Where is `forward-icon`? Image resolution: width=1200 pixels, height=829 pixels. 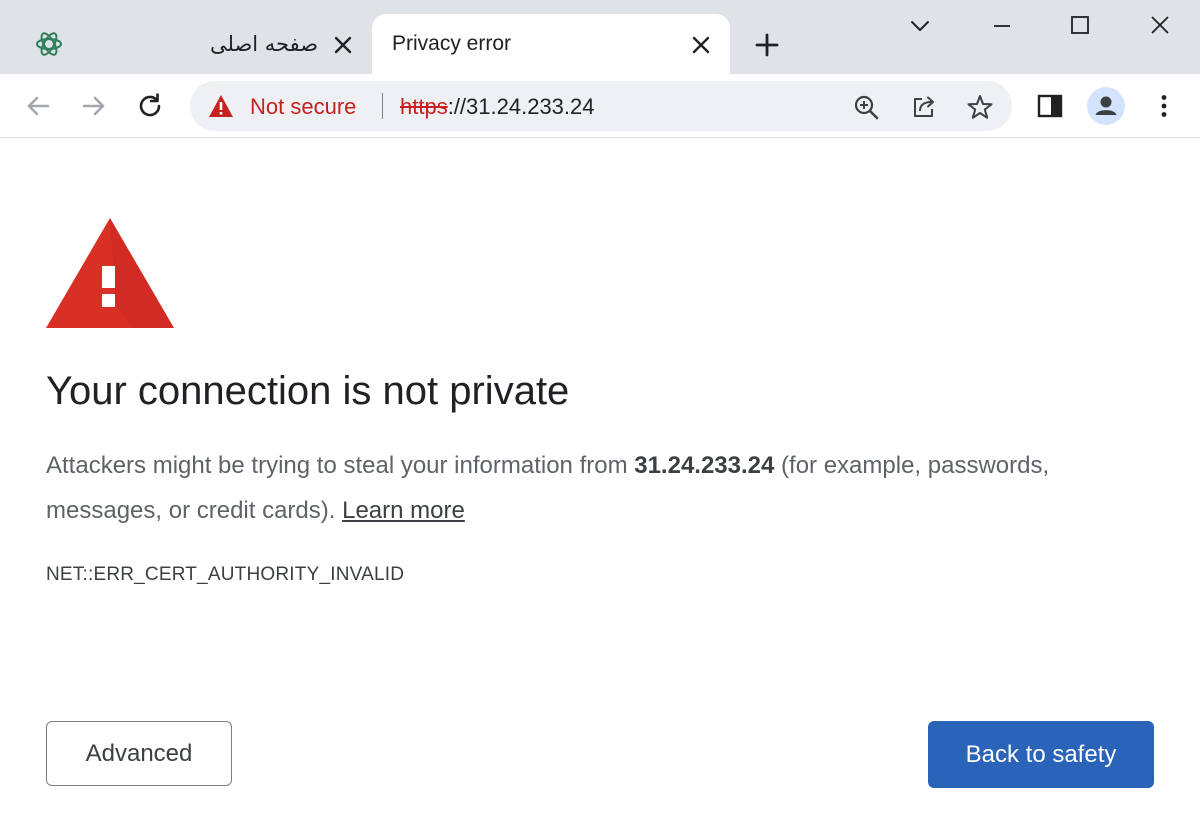
forward-icon is located at coordinates (94, 106).